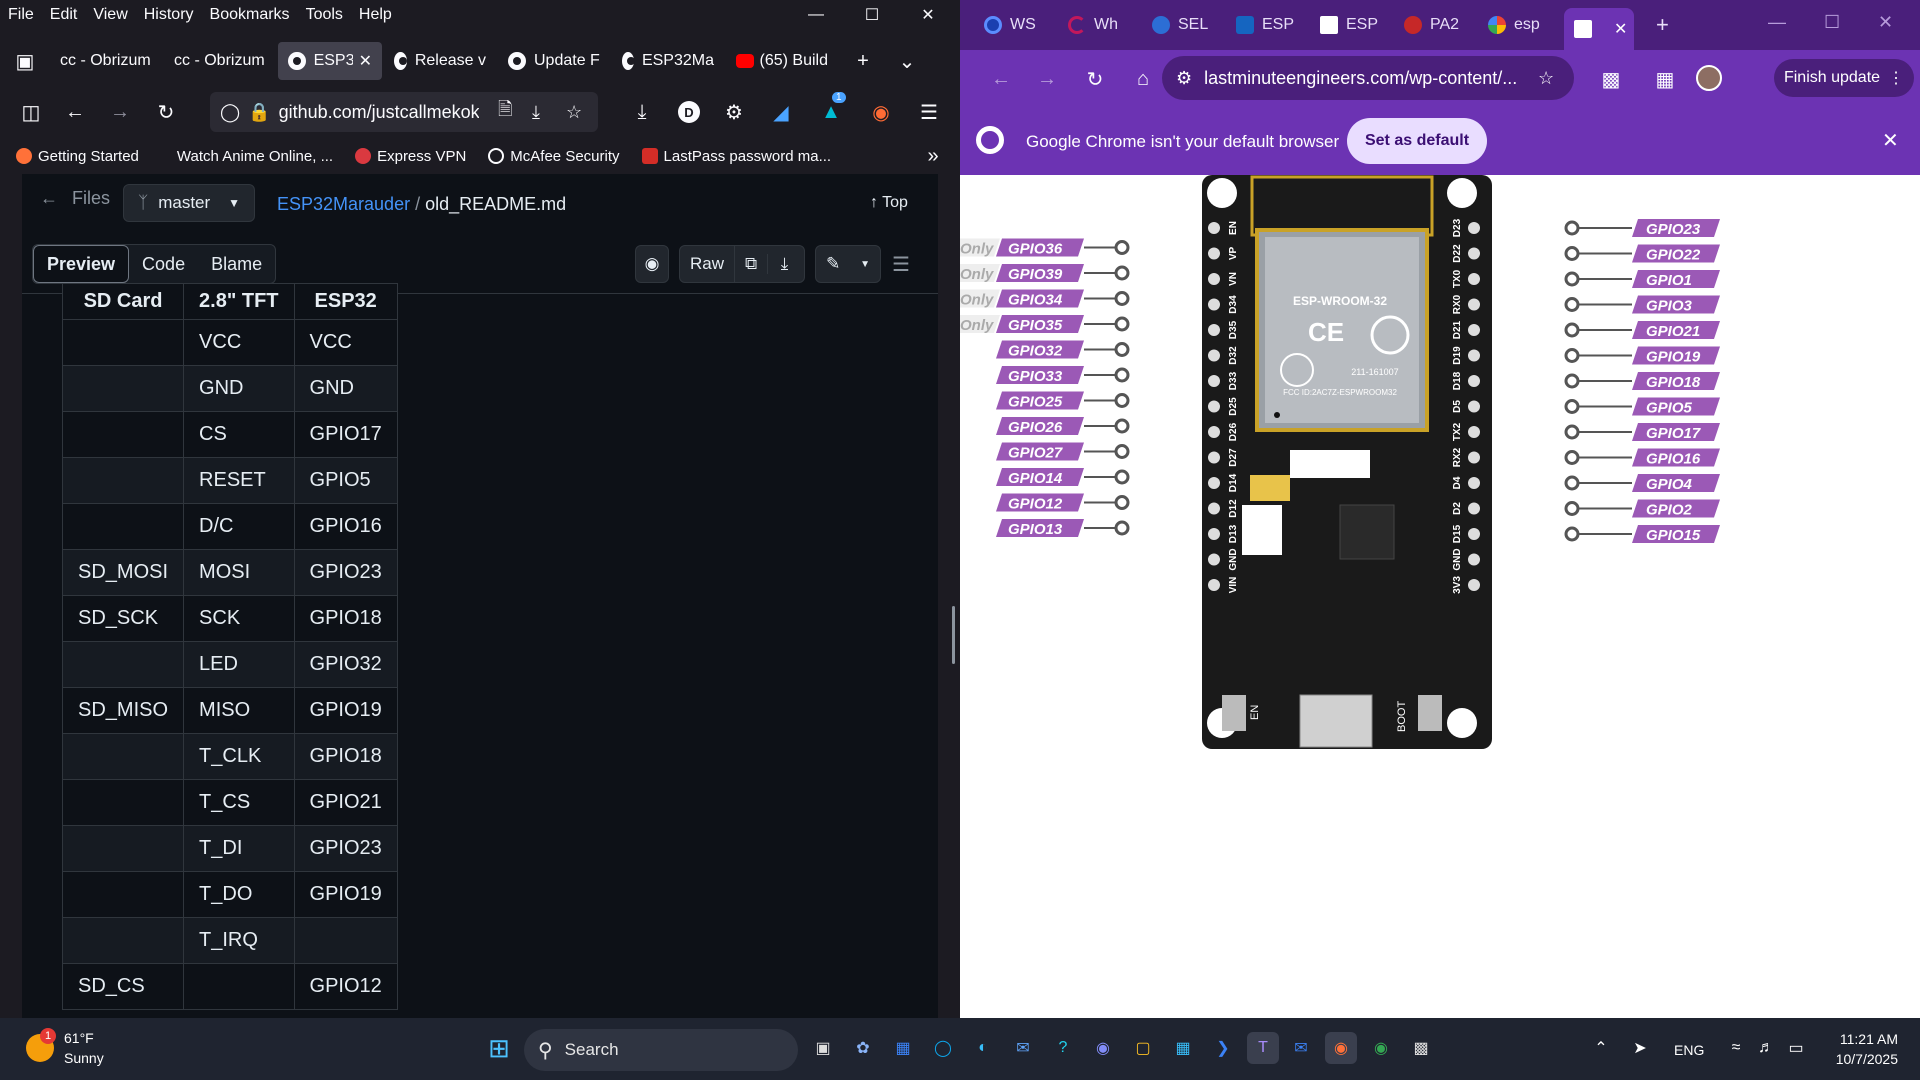  Describe the element at coordinates (784, 264) in the screenshot. I see `download-icon: ⤓` at that location.